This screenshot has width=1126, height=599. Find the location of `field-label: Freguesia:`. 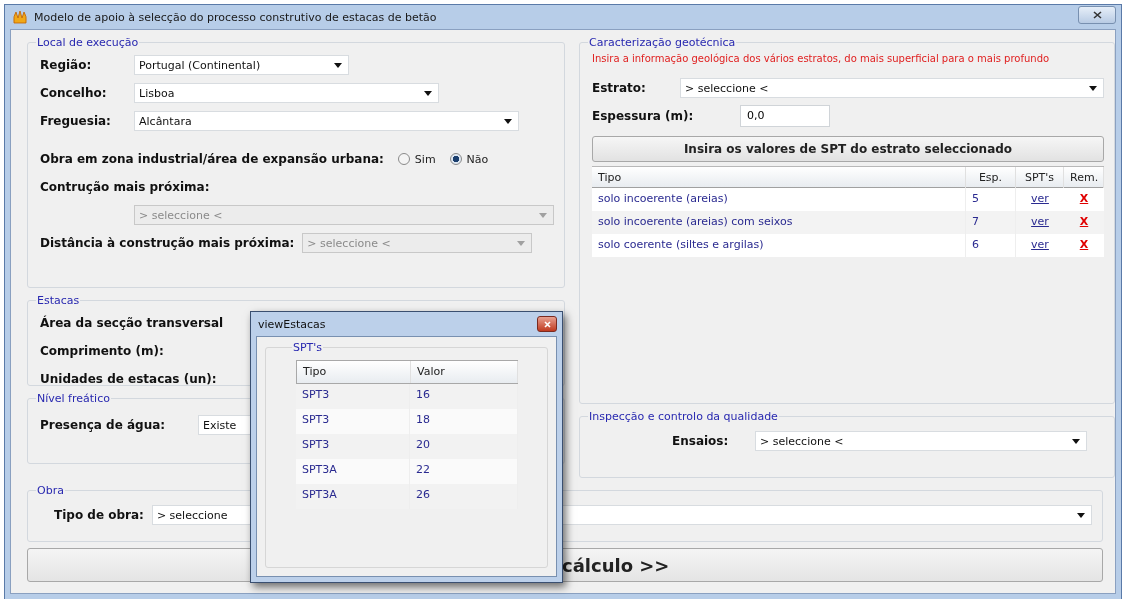

field-label: Freguesia: is located at coordinates (76, 121).